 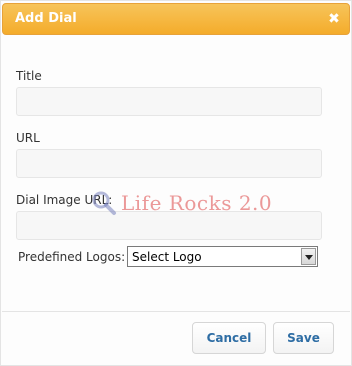 I want to click on predefined-logos-label: Predefined Logos:, so click(x=72, y=257).